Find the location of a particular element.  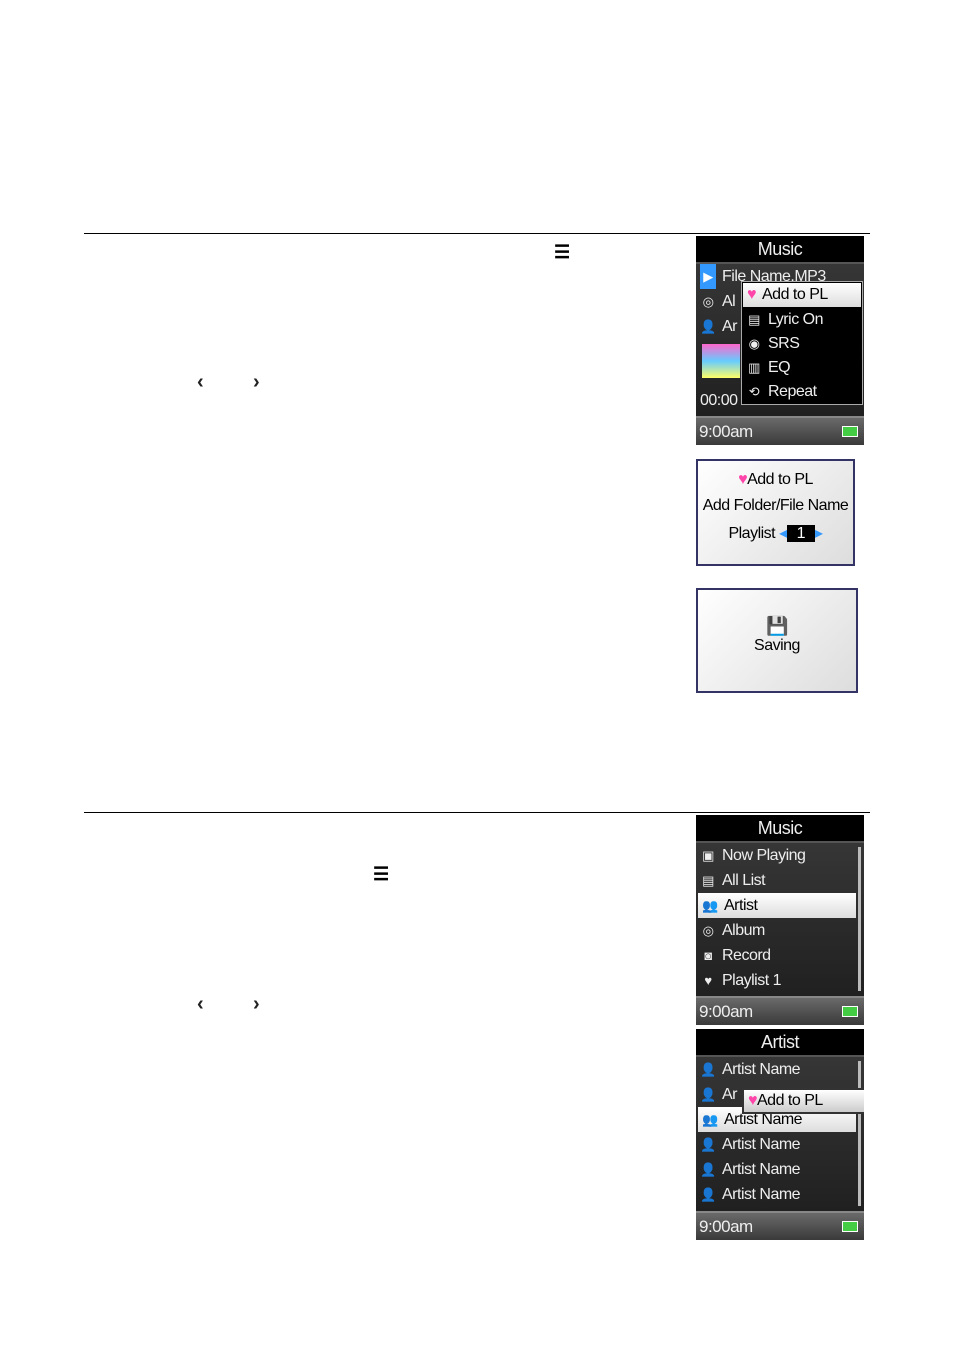

label: SRS is located at coordinates (784, 343).